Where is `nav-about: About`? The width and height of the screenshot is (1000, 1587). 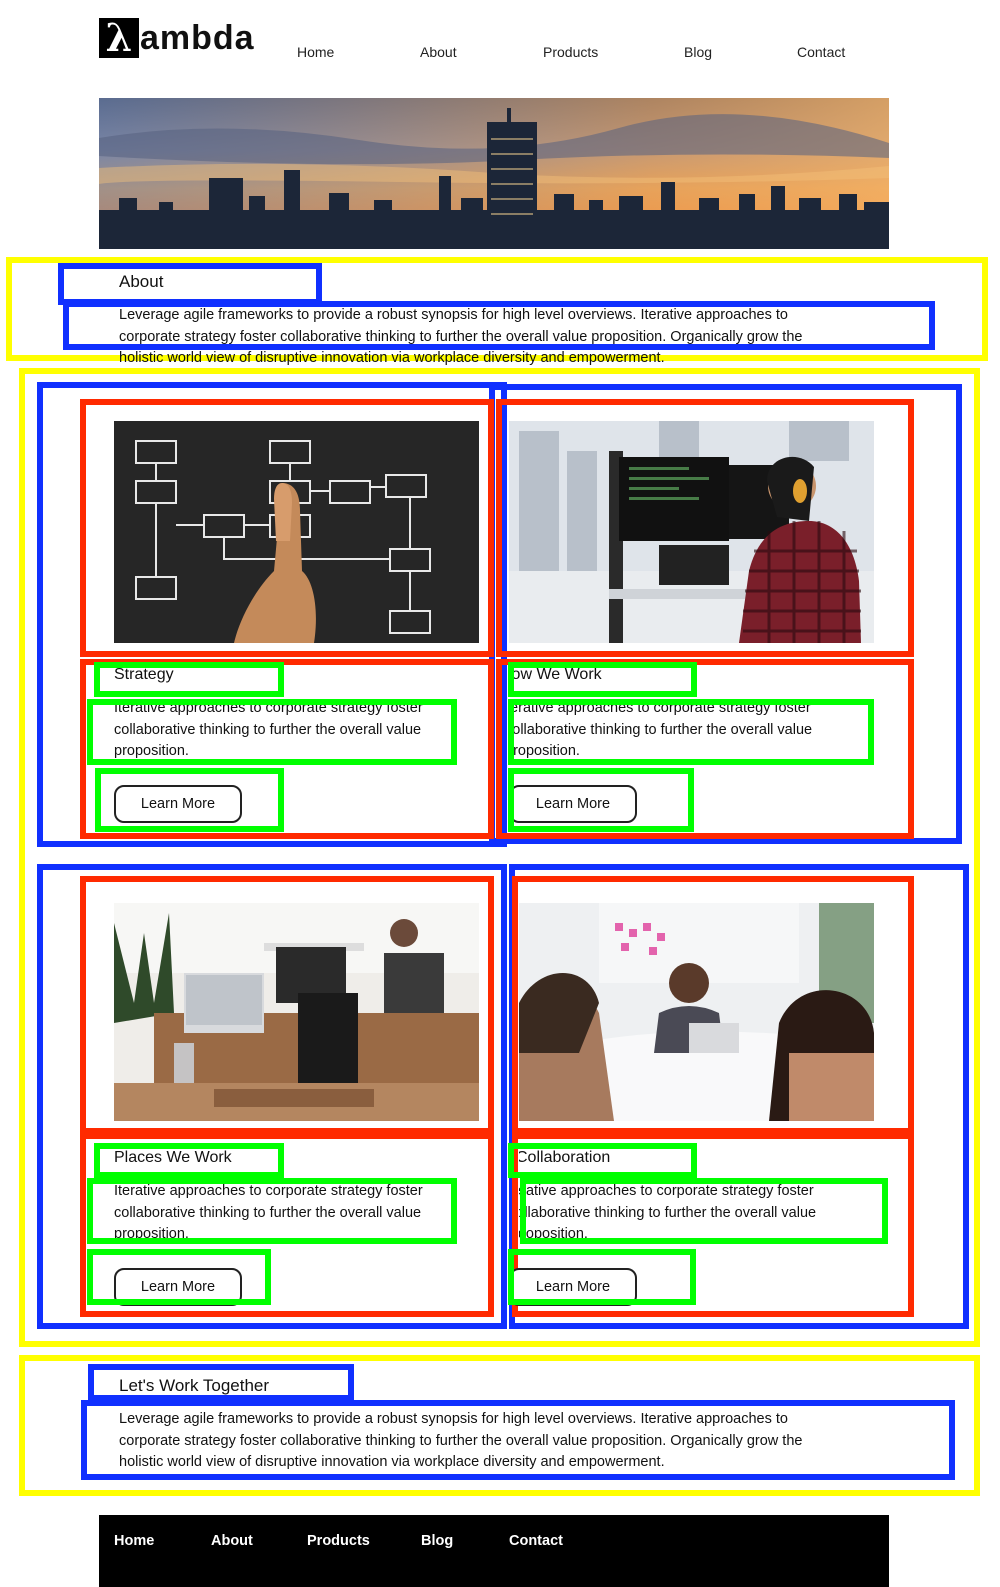 nav-about: About is located at coordinates (438, 52).